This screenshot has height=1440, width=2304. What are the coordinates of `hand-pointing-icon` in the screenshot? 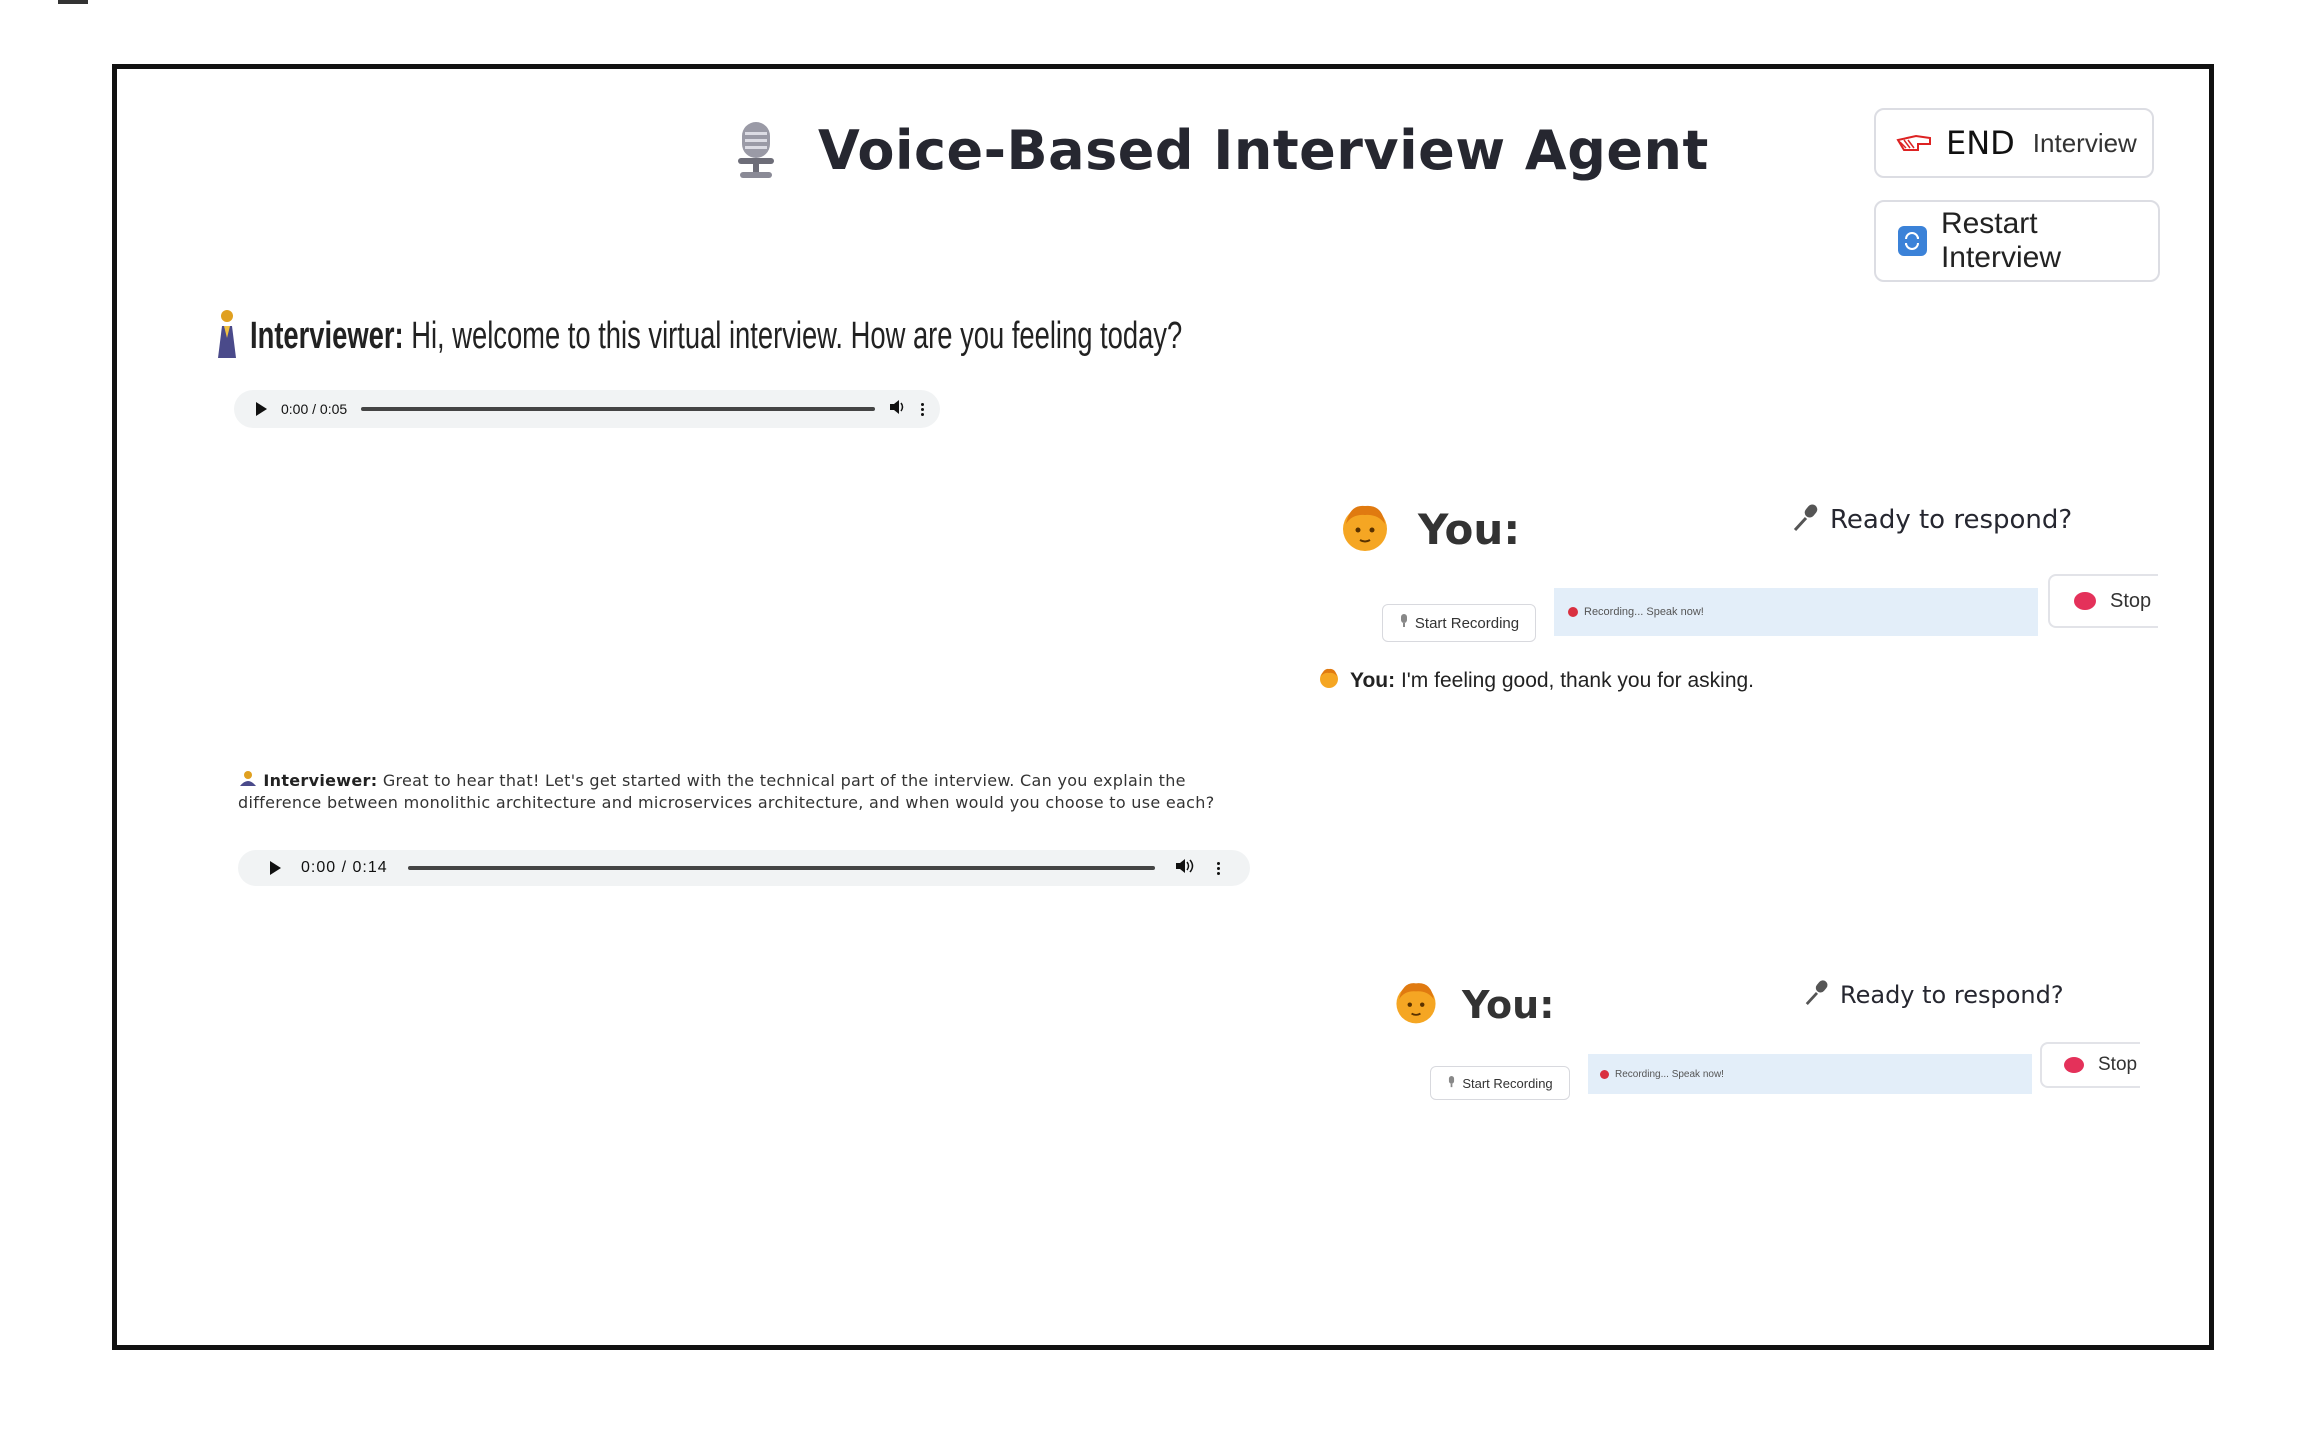 It's located at (1914, 143).